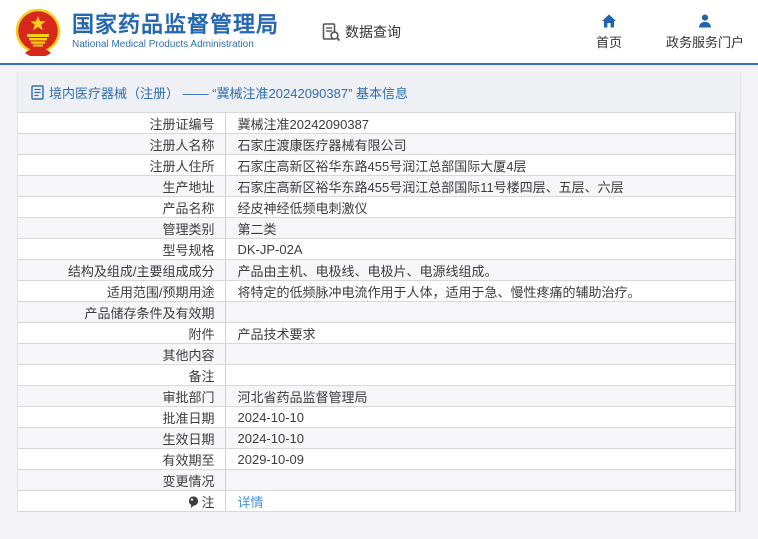 Image resolution: width=758 pixels, height=539 pixels. I want to click on table-row: 审批部门 河北省药品监督管理局, so click(379, 396).